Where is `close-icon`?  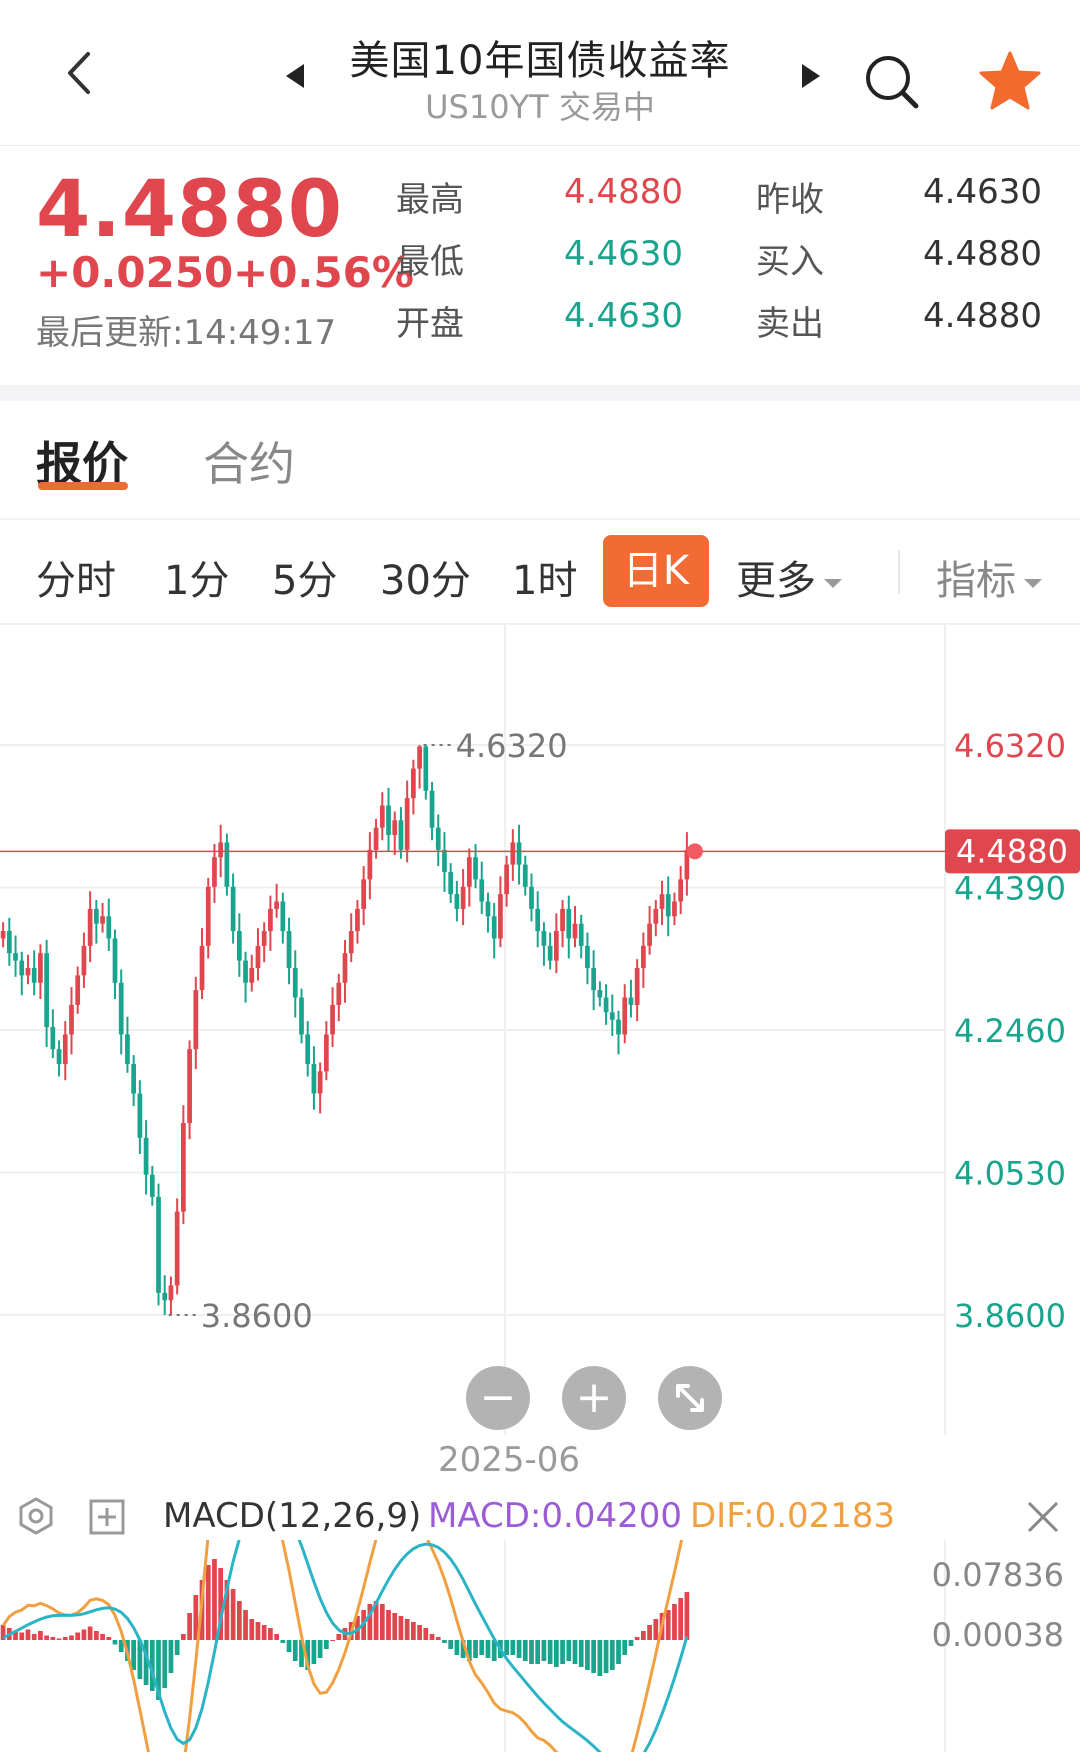 close-icon is located at coordinates (1043, 1517).